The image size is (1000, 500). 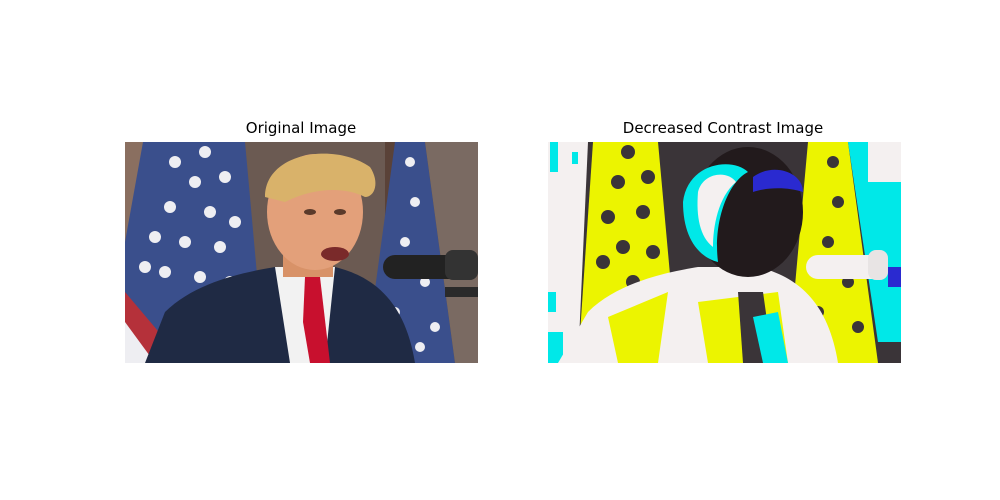 What do you see at coordinates (301, 128) in the screenshot?
I see `original-image-title: Original Image` at bounding box center [301, 128].